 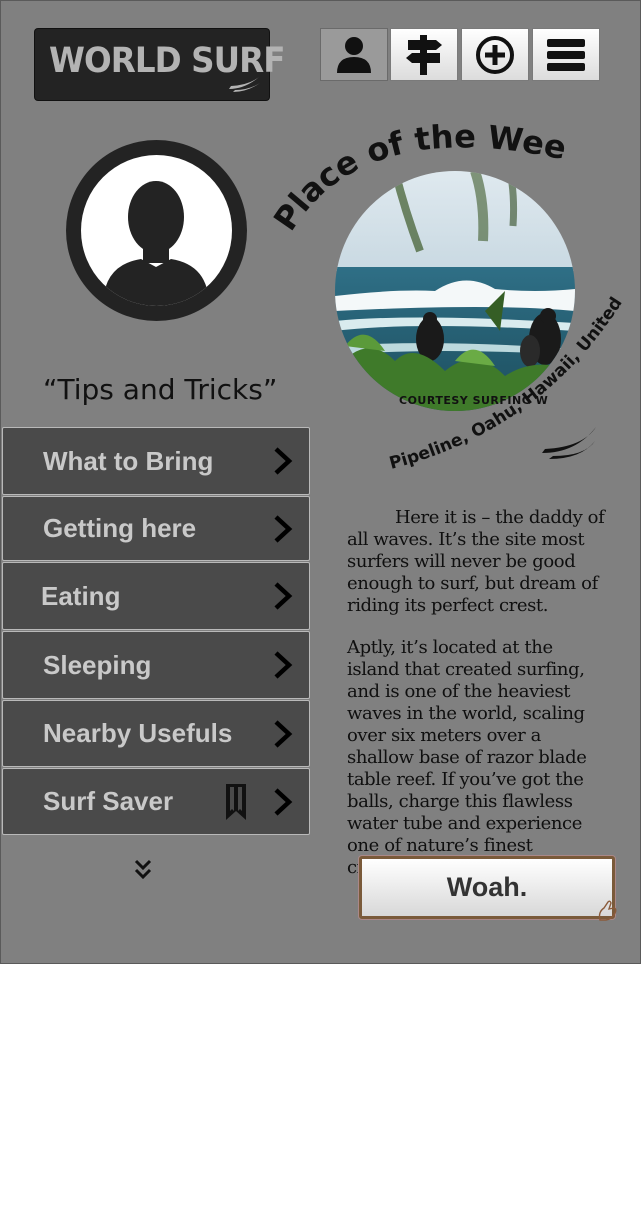 I want to click on menu-item-label: Nearby Usefuls, so click(x=138, y=733).